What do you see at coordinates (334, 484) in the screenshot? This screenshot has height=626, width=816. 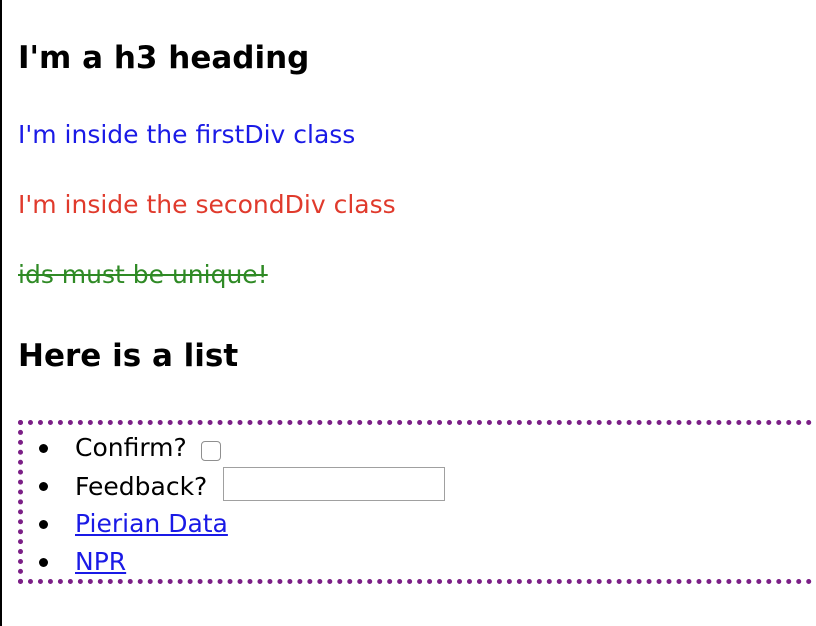 I see `feedback-input` at bounding box center [334, 484].